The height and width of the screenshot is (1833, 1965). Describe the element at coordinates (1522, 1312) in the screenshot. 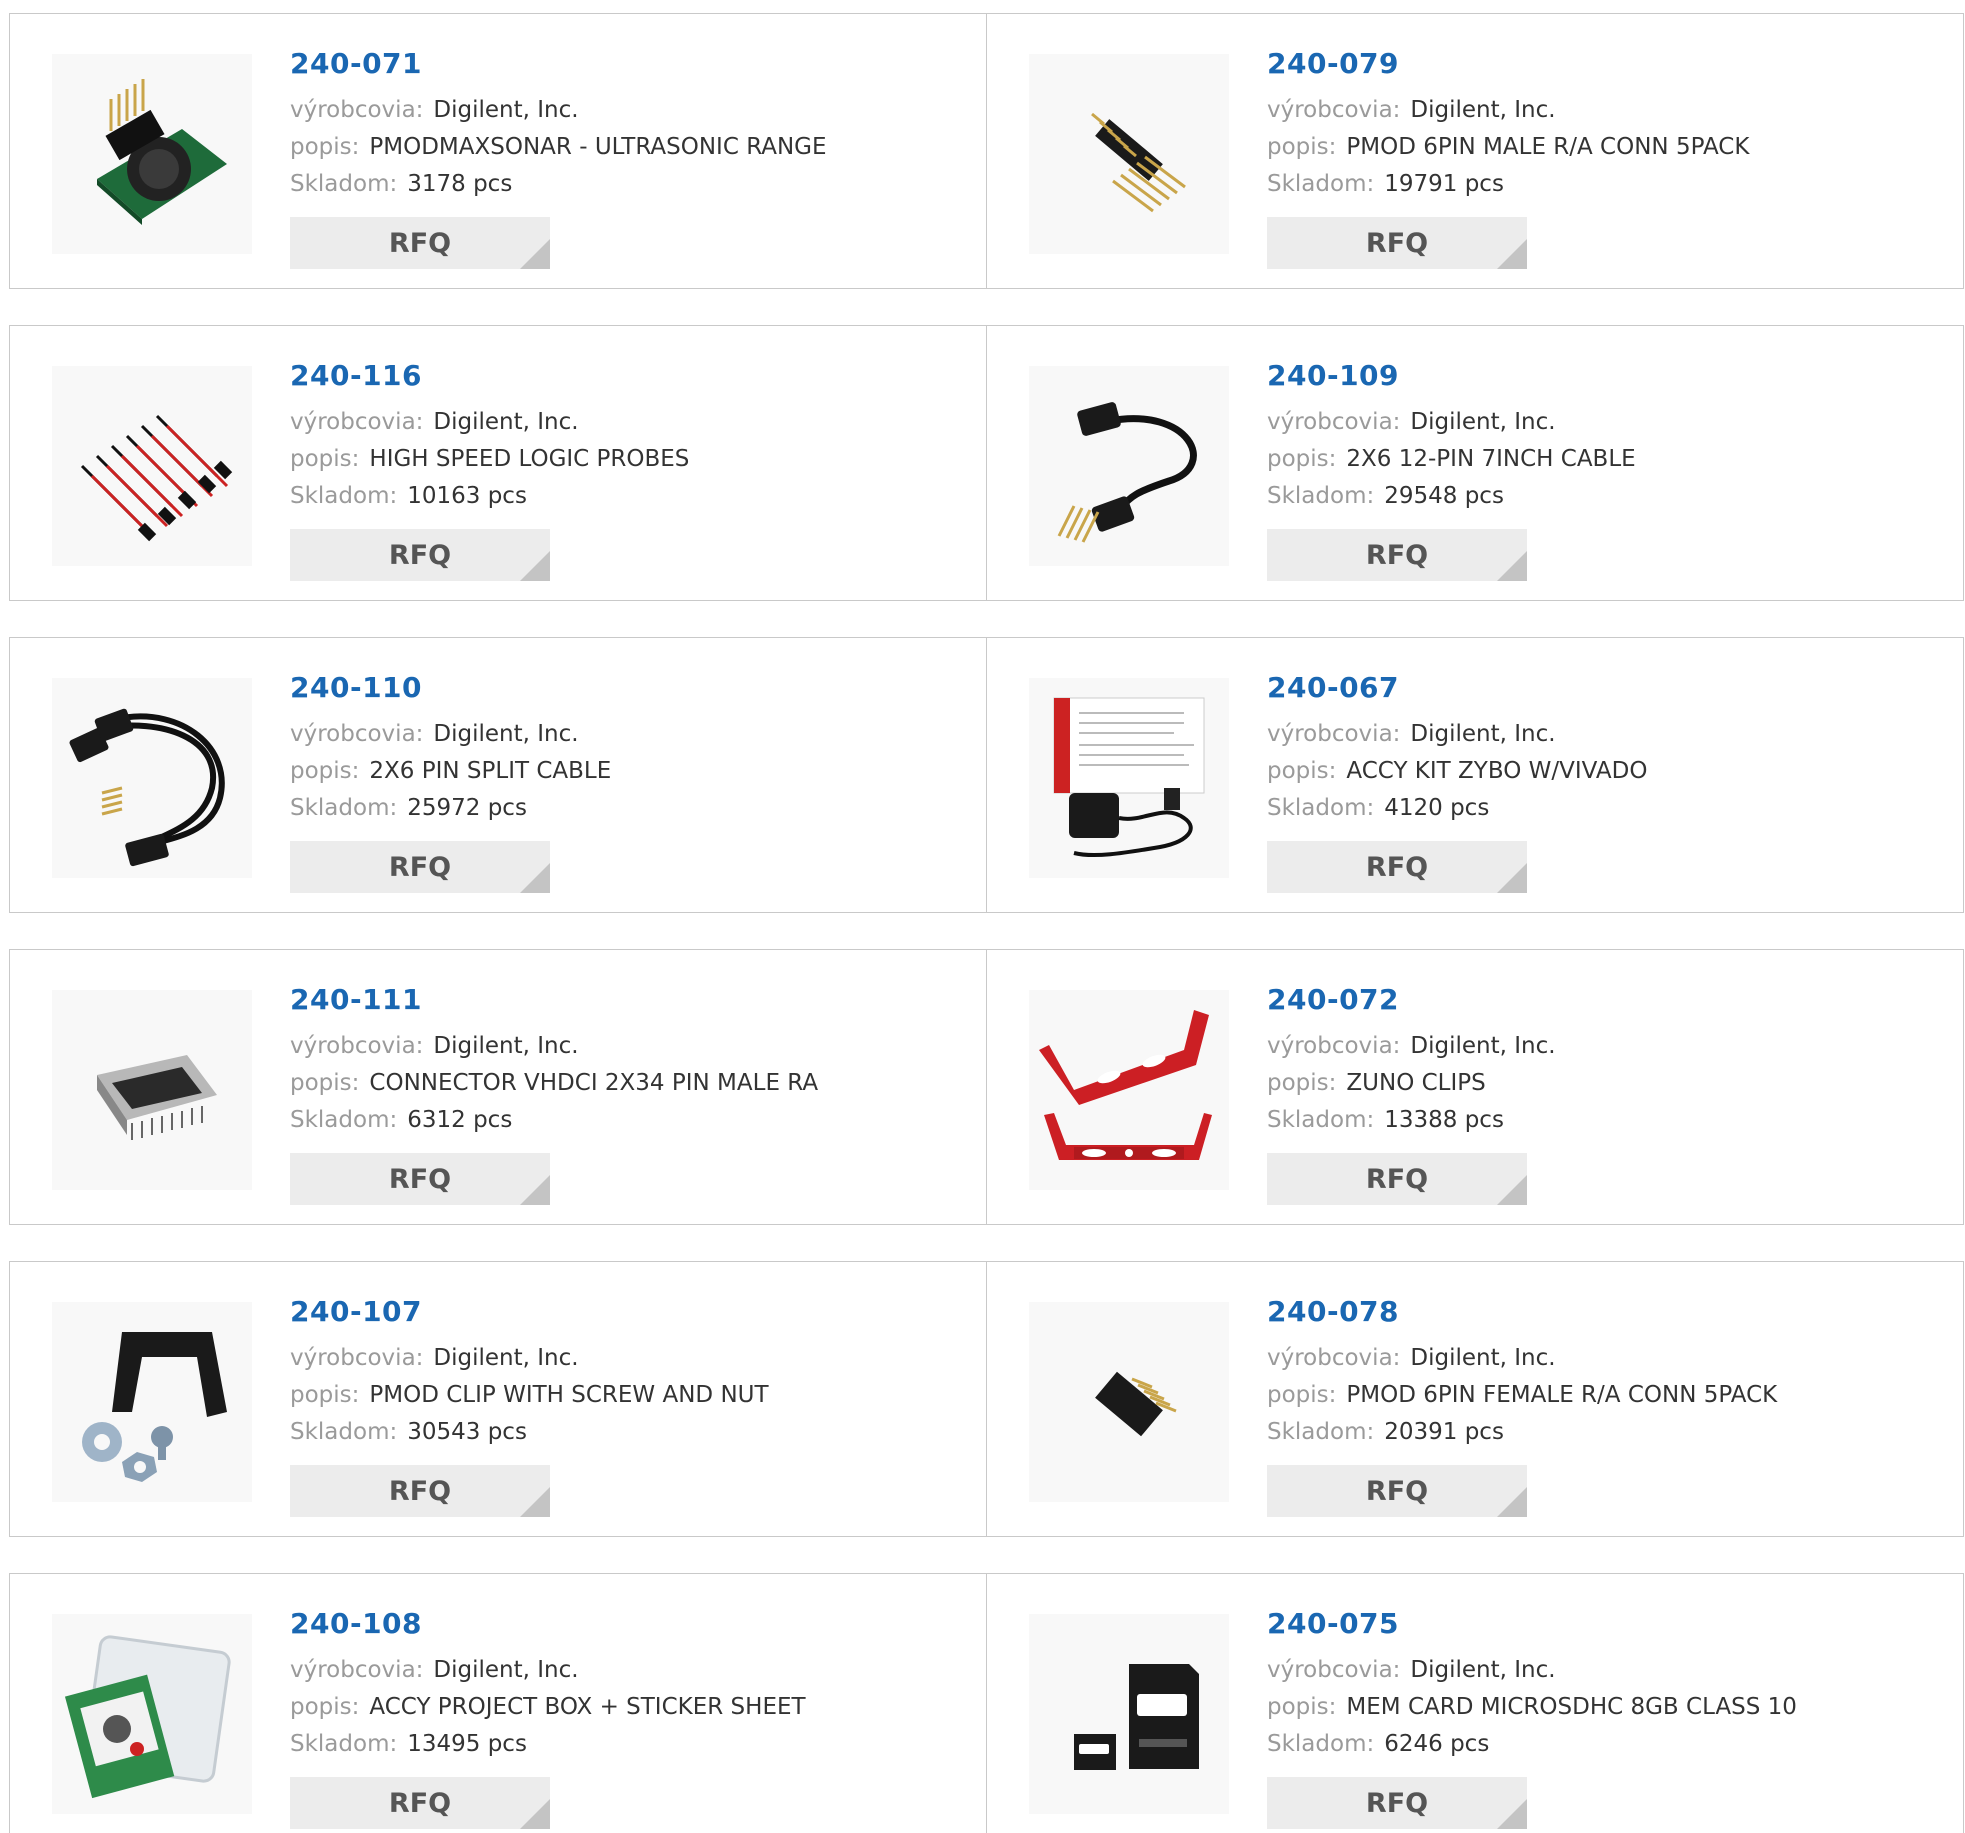

I see `part-number-link: 240-078` at that location.